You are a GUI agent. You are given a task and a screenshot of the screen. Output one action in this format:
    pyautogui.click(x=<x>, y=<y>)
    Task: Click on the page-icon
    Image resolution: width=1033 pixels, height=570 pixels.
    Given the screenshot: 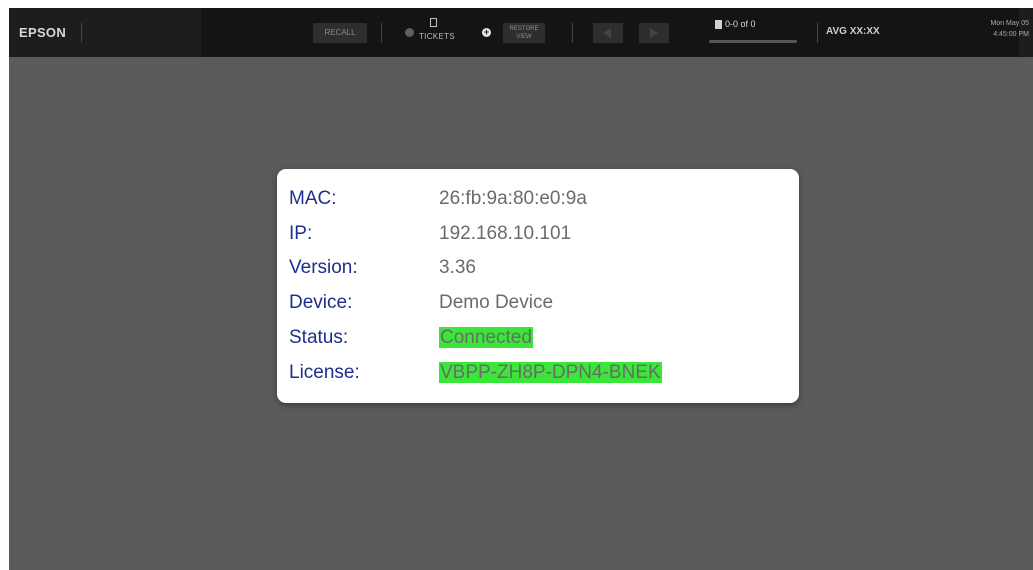 What is the action you would take?
    pyautogui.click(x=718, y=24)
    